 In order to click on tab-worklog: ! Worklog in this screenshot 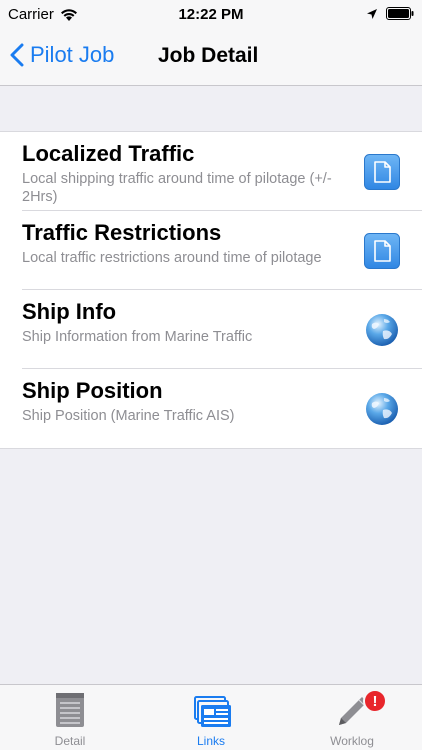, I will do `click(352, 717)`.